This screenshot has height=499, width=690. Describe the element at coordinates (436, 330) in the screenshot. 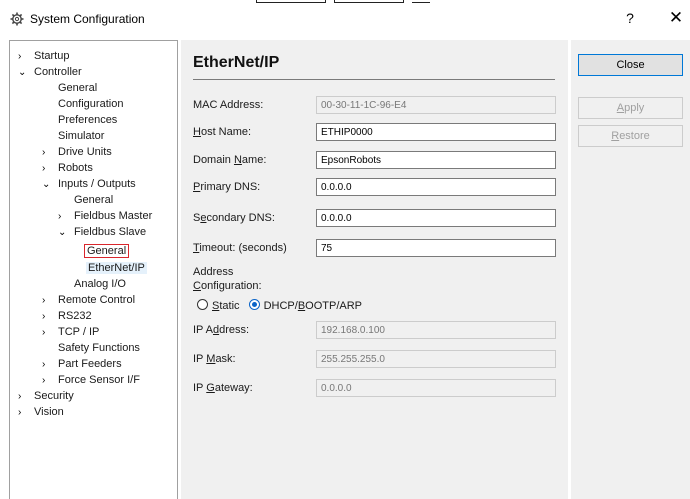

I see `ip-address-field` at that location.